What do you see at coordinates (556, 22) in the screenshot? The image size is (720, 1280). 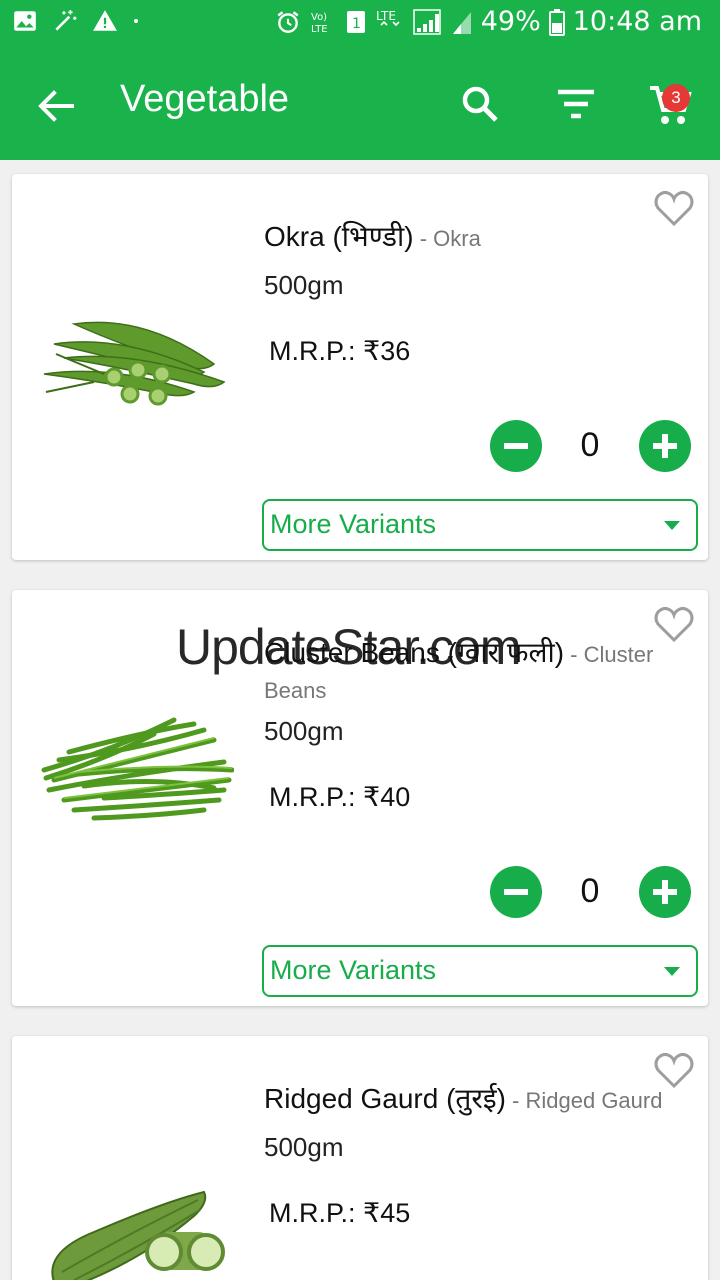 I see `battery-icon` at bounding box center [556, 22].